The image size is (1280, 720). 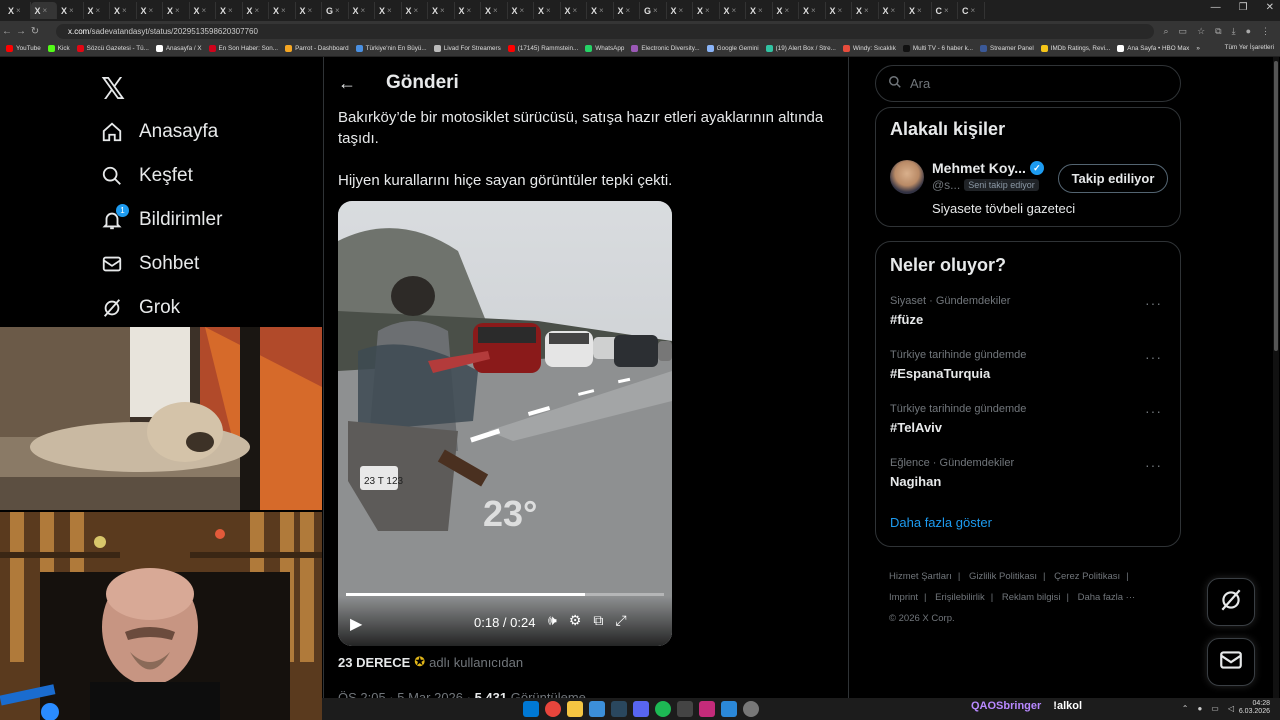 What do you see at coordinates (467, 48) in the screenshot?
I see `bookmark-item: Livad For Streamers` at bounding box center [467, 48].